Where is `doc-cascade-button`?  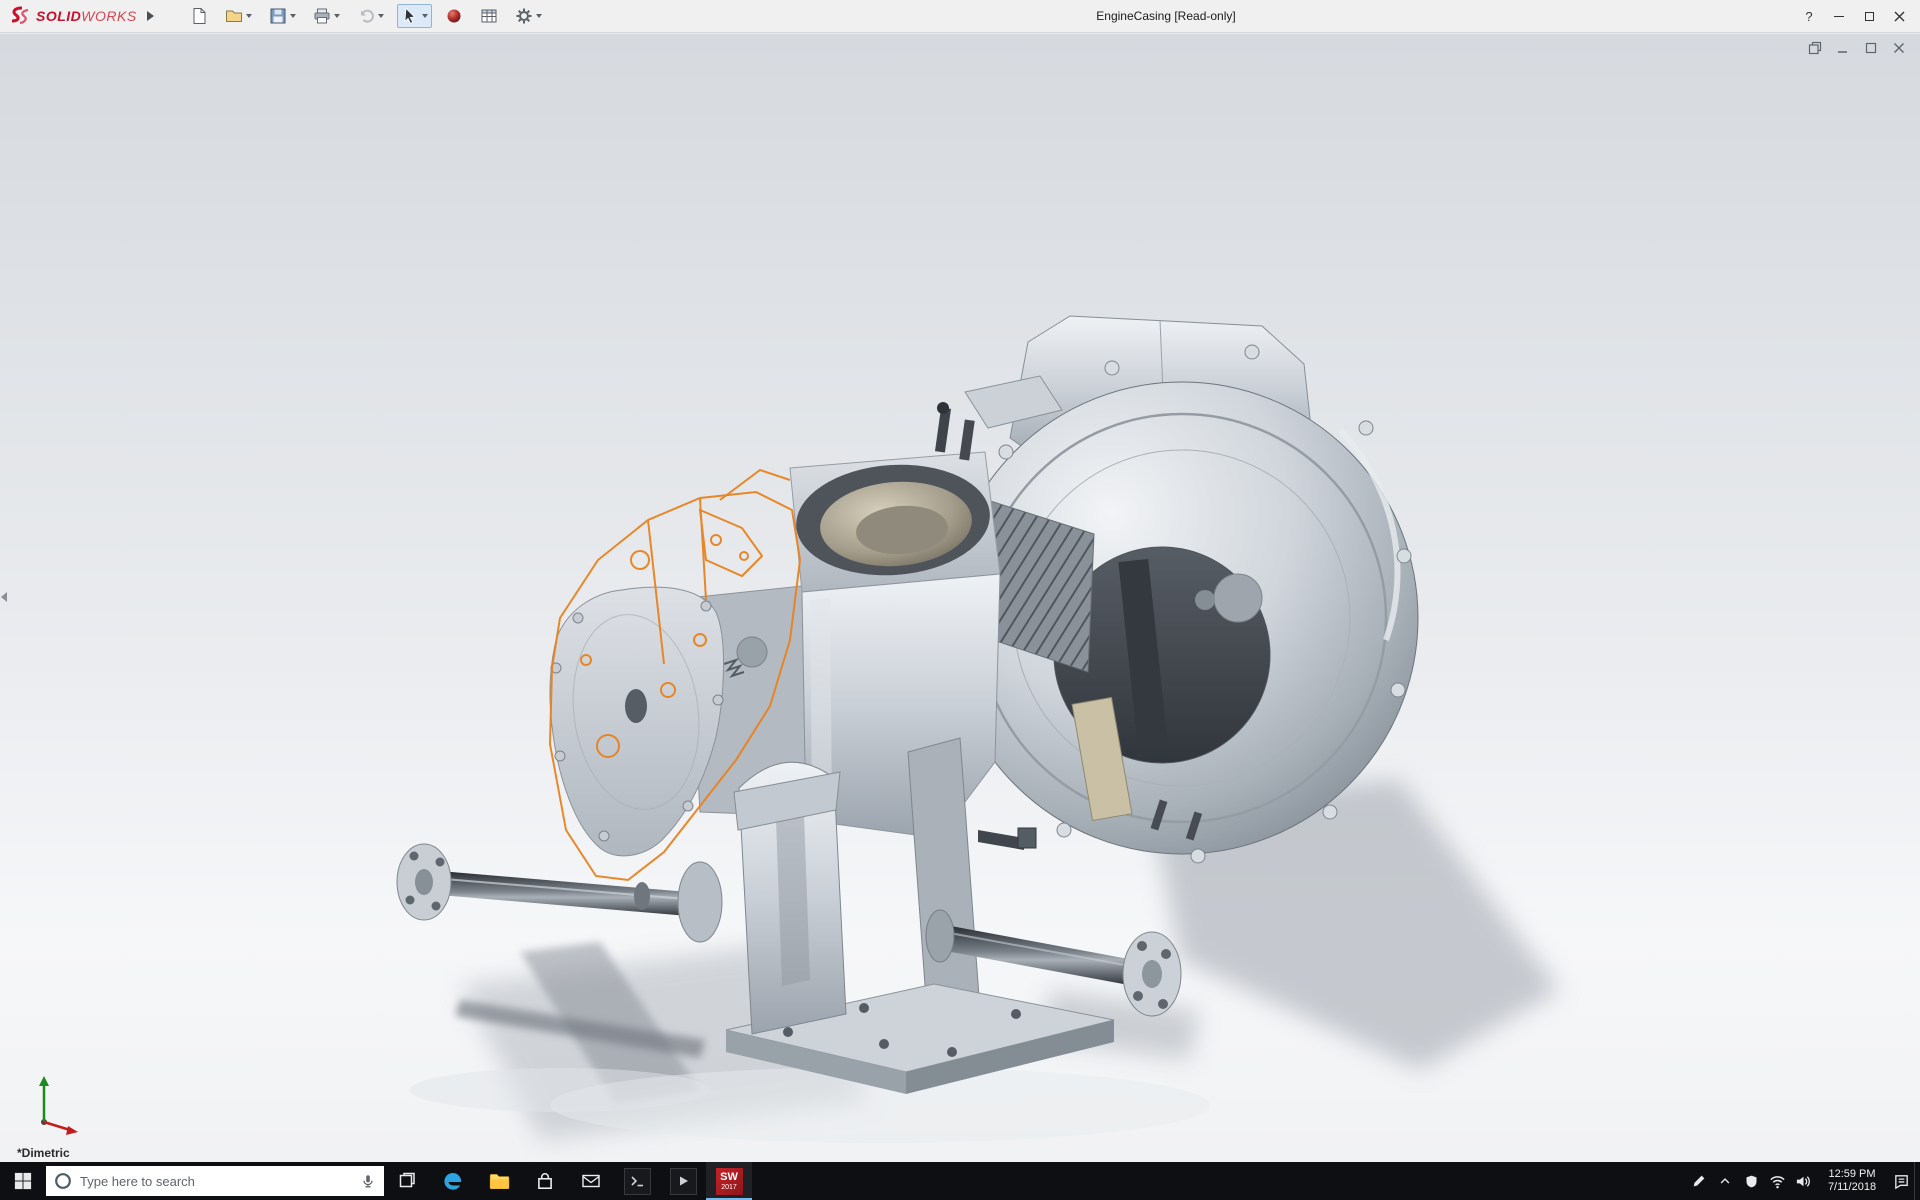
doc-cascade-button is located at coordinates (1815, 48).